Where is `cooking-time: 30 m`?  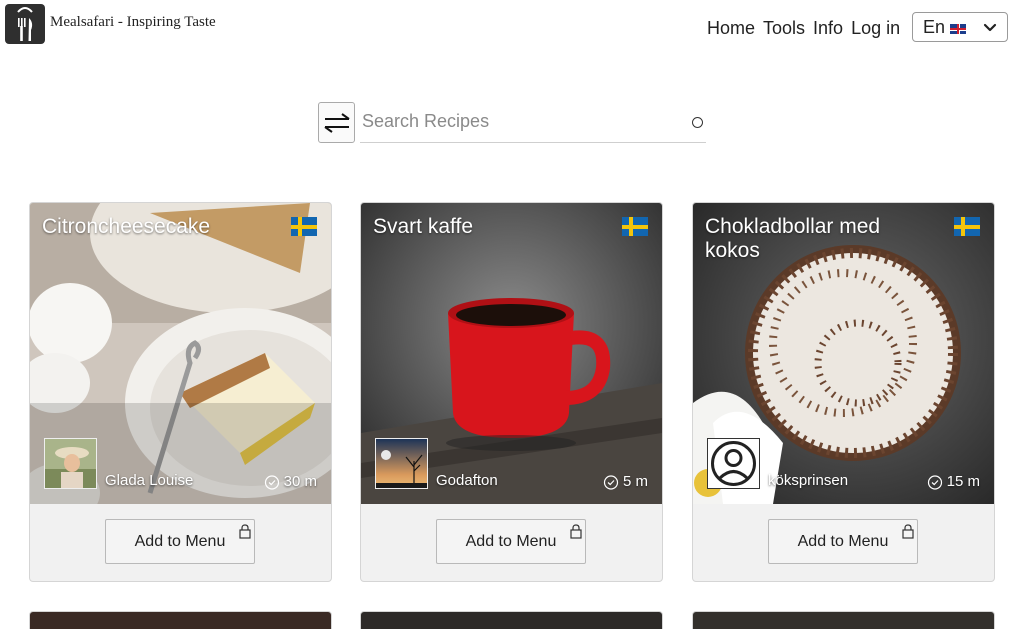 cooking-time: 30 m is located at coordinates (290, 481).